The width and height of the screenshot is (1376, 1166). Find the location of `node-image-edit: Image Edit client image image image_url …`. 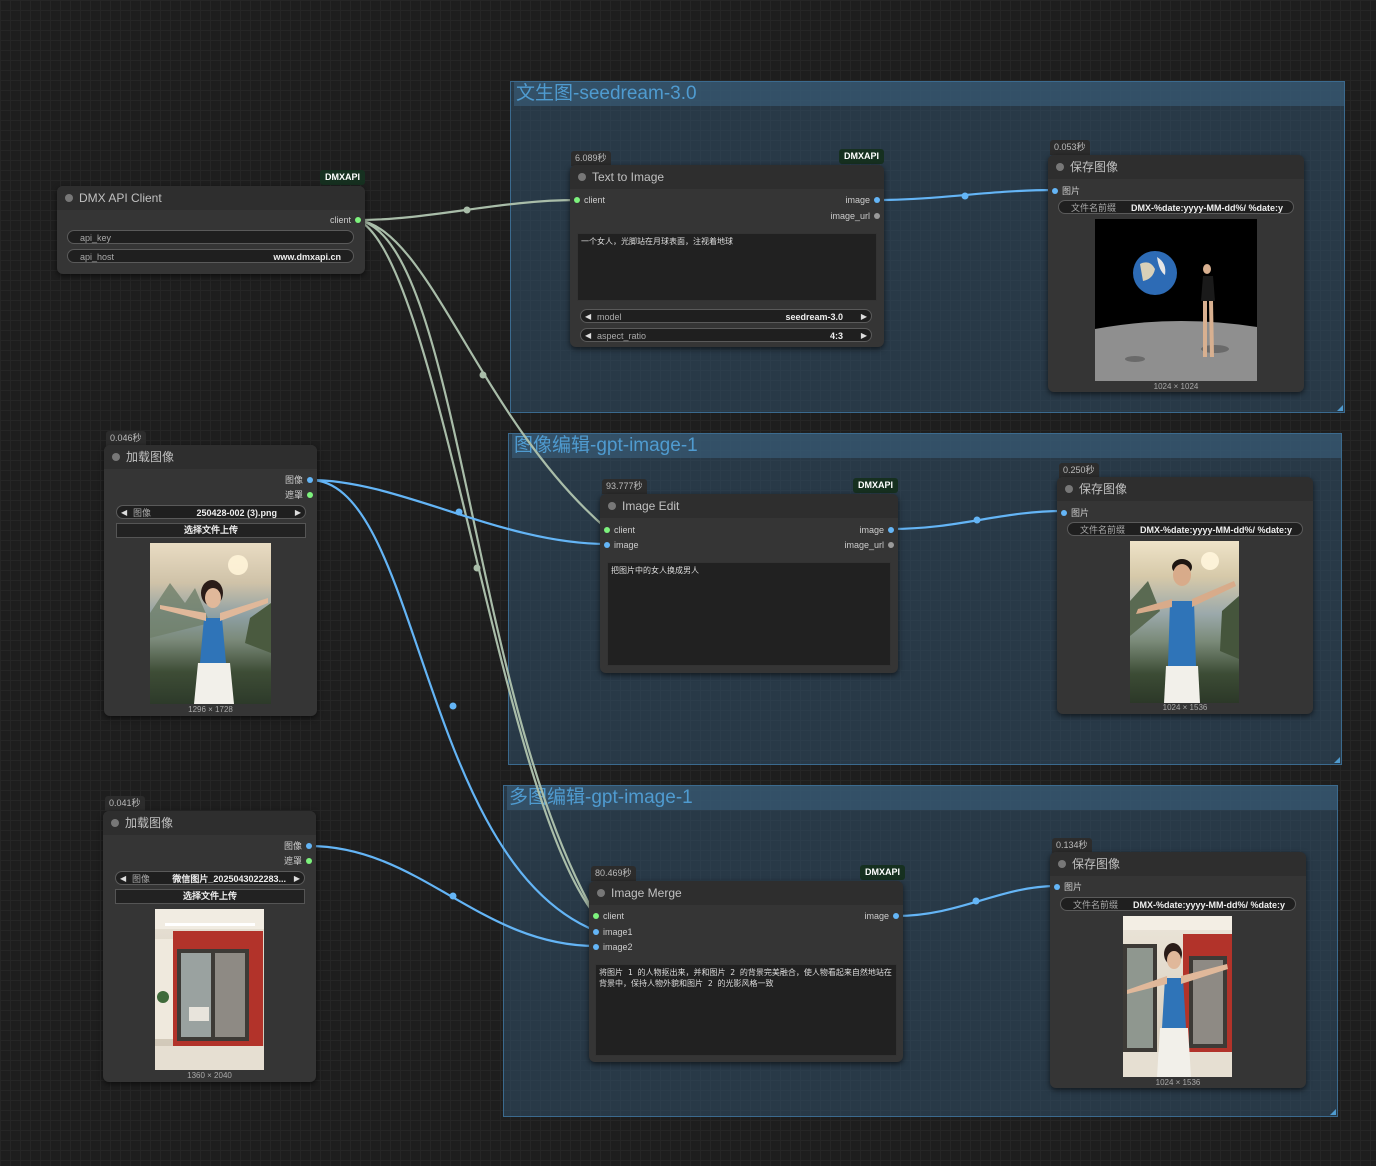

node-image-edit: Image Edit client image image image_url … is located at coordinates (749, 583).